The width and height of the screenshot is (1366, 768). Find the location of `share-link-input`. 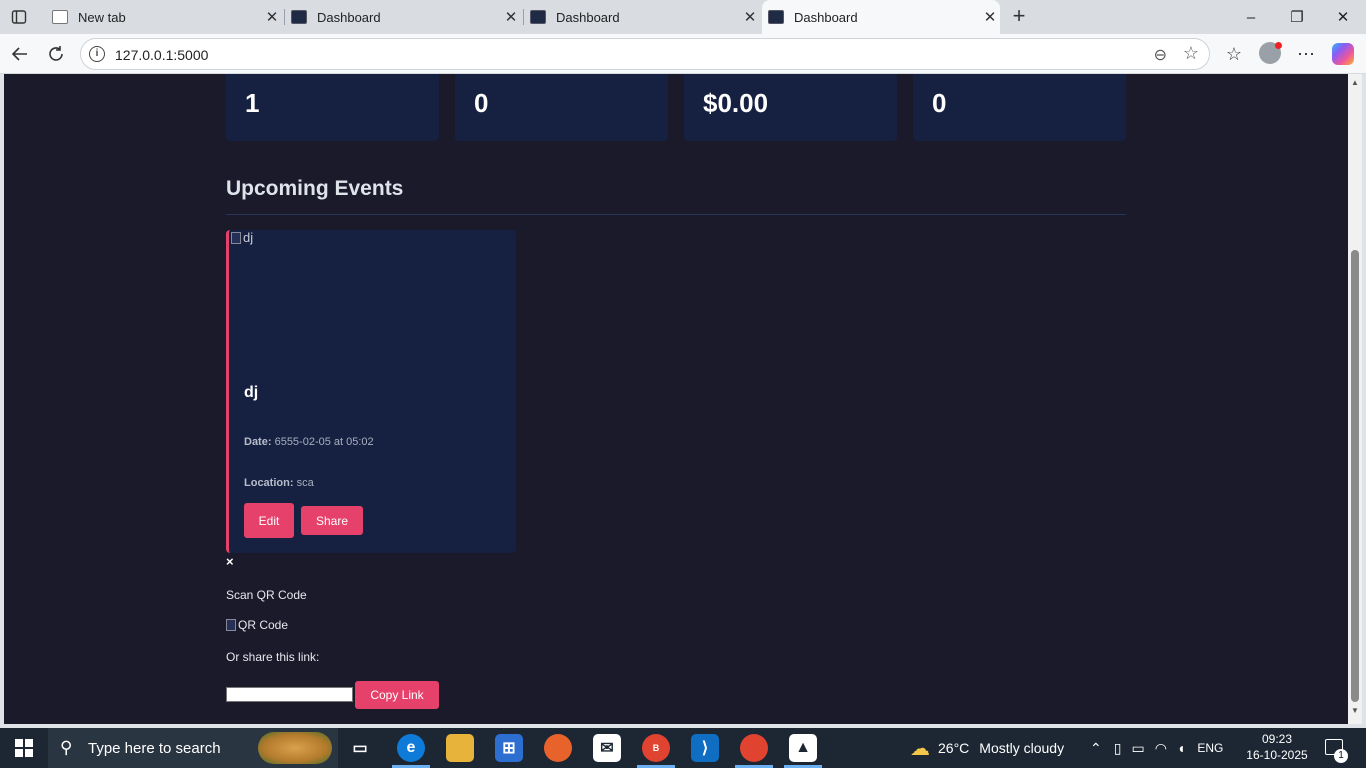

share-link-input is located at coordinates (289, 694).